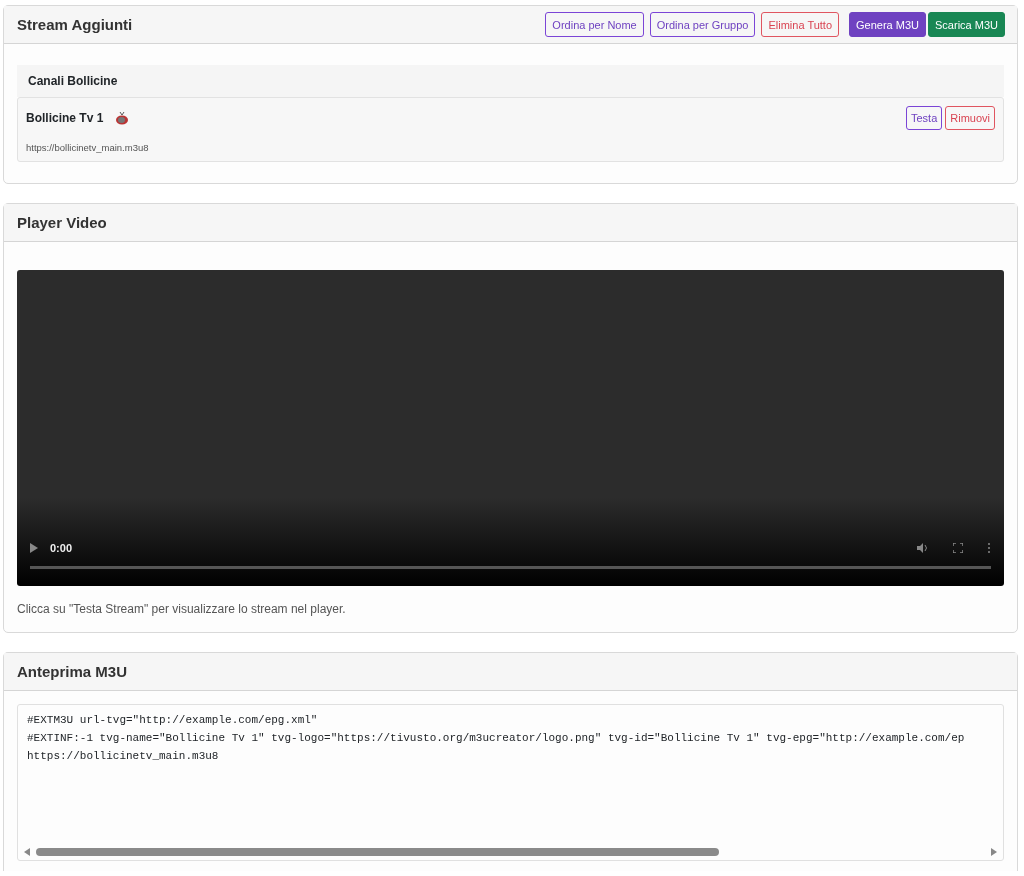  I want to click on code-line: #EXTM3U url-tvg="http://example.com/epg.xml", so click(172, 720).